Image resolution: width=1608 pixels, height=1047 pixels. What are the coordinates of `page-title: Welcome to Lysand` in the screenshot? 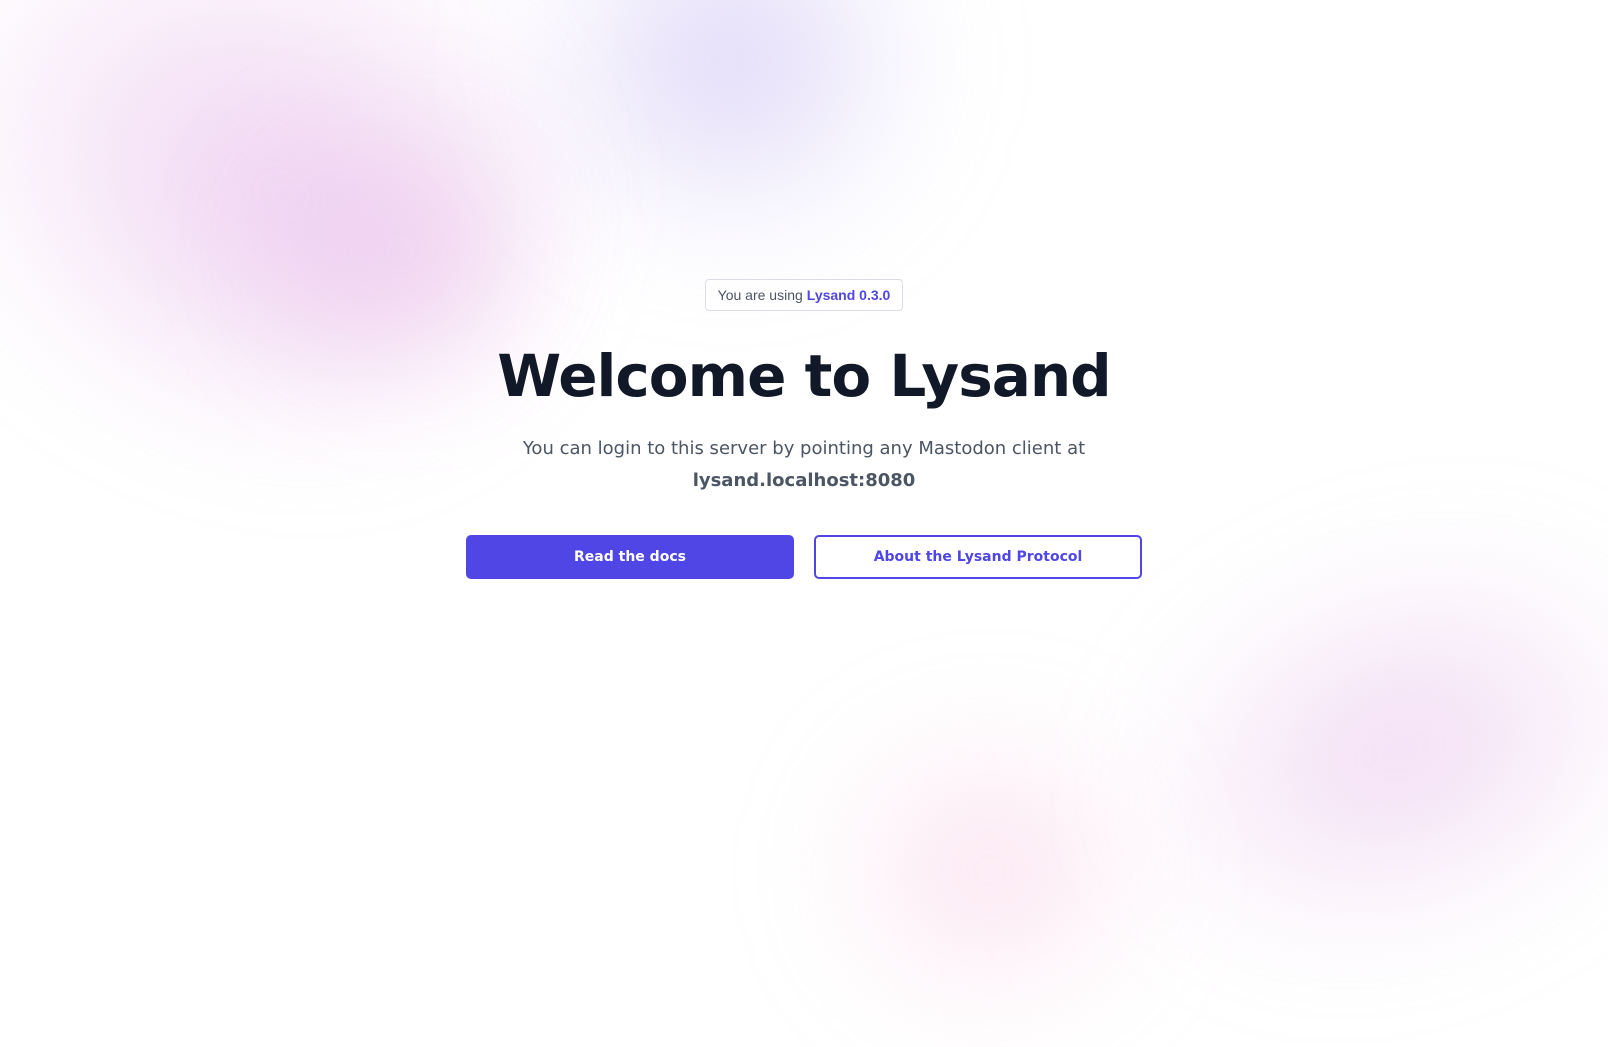 It's located at (804, 376).